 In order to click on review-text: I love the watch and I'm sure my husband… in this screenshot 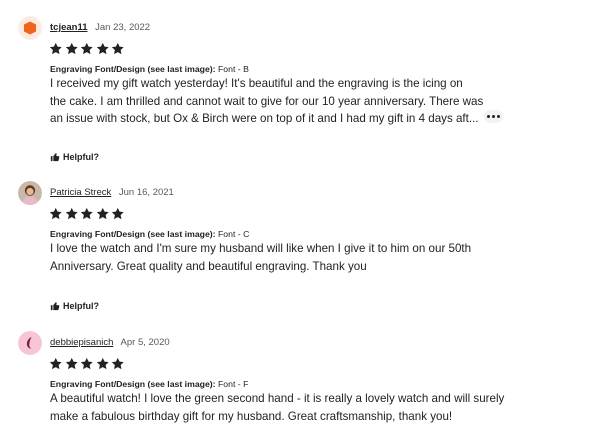, I will do `click(270, 257)`.